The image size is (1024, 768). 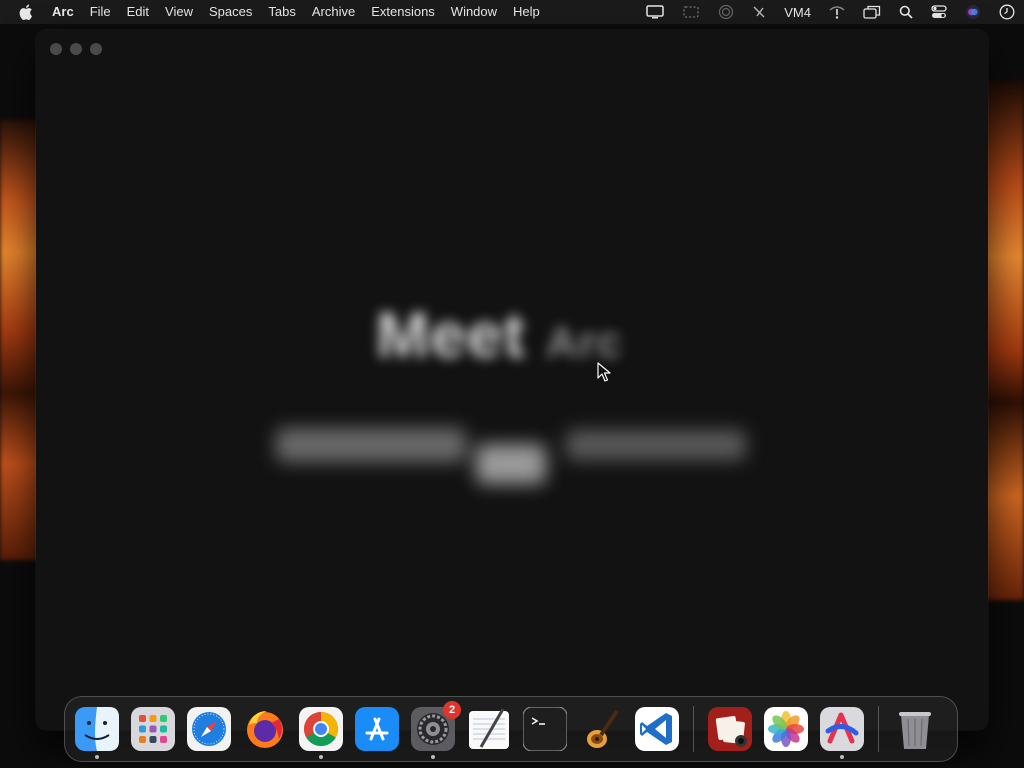 I want to click on apple-menu-icon, so click(x=26, y=12).